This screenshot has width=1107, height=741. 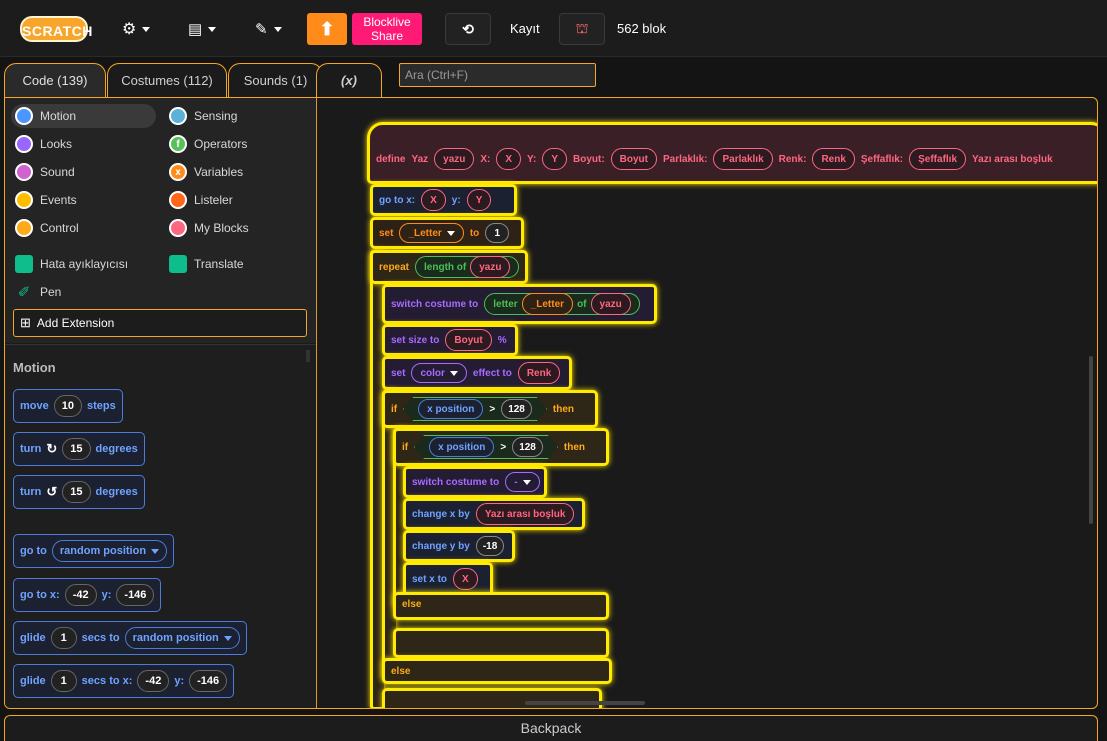 What do you see at coordinates (327, 29) in the screenshot?
I see `upload-button: ⬆` at bounding box center [327, 29].